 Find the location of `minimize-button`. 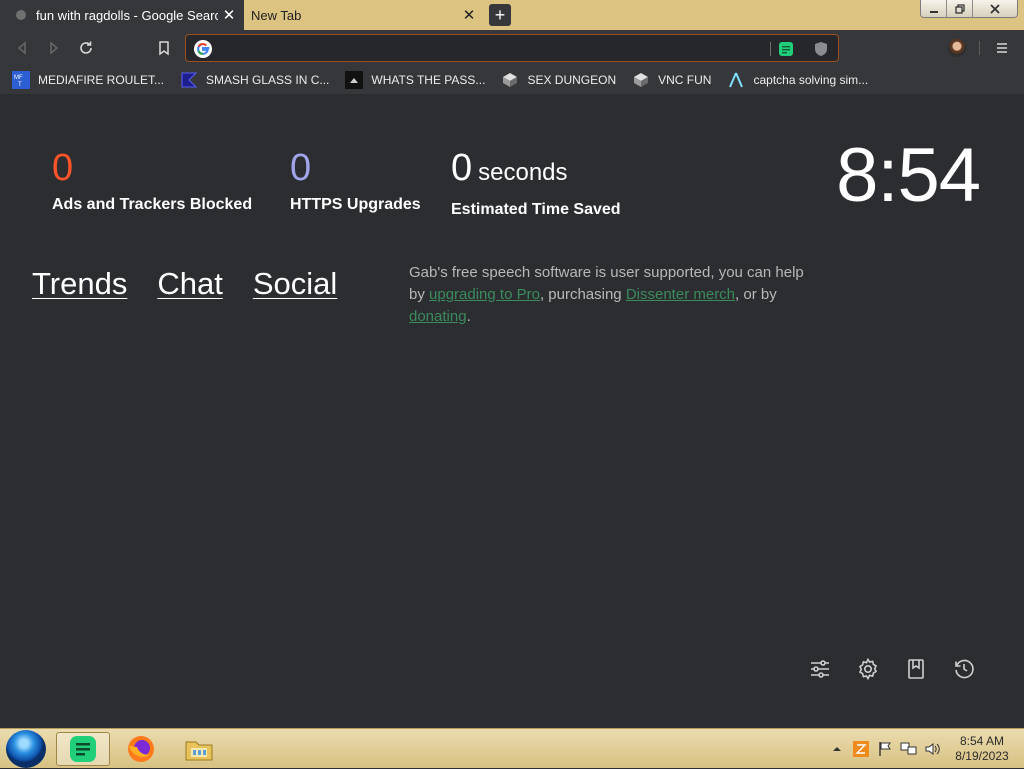

minimize-button is located at coordinates (934, 8).